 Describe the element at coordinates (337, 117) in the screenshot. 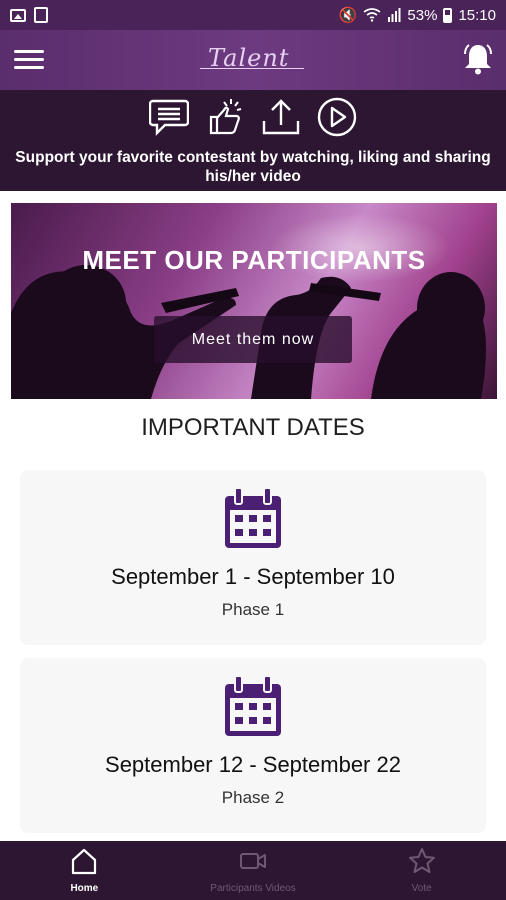

I see `play-icon` at that location.